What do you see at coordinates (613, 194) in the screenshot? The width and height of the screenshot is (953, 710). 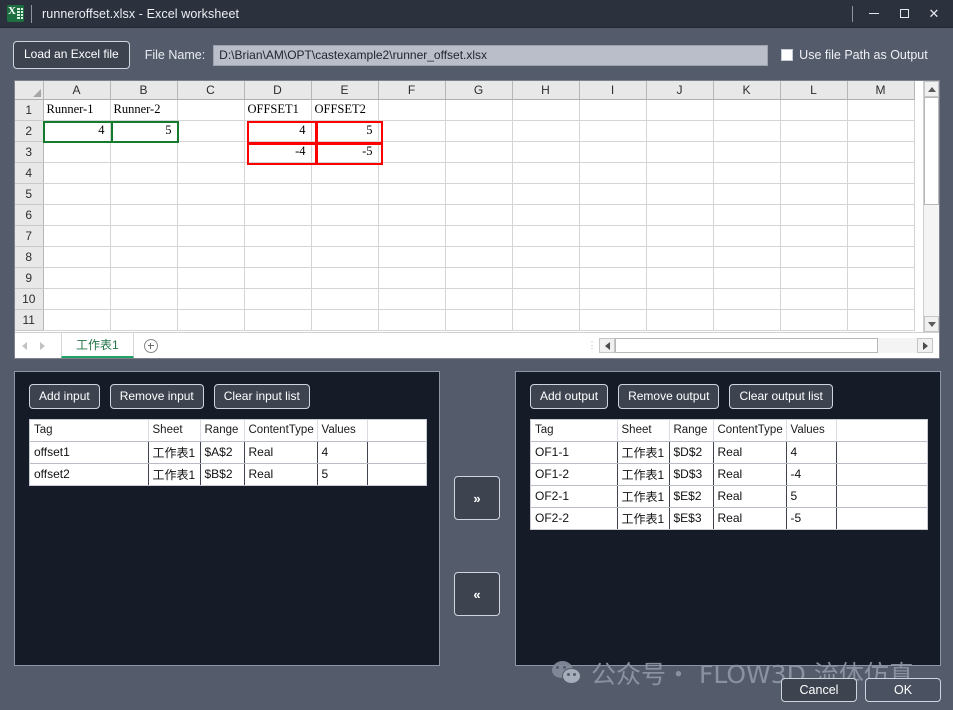 I see `cell-I5` at bounding box center [613, 194].